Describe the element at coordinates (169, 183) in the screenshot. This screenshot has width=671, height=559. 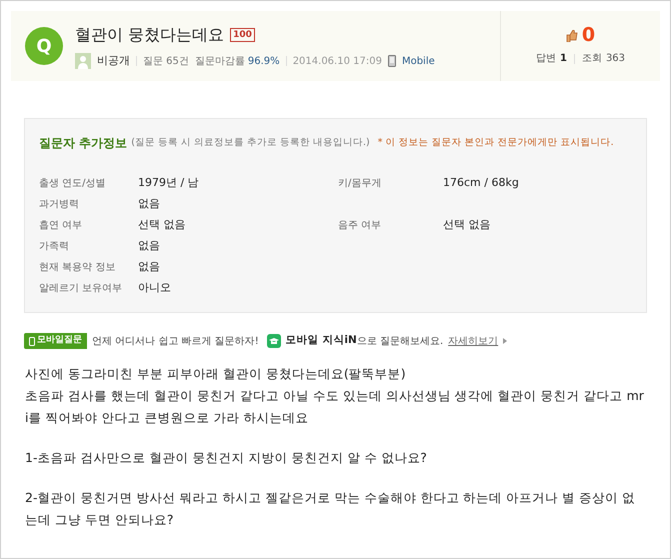
I see `info-value: 1979년 / 남` at that location.